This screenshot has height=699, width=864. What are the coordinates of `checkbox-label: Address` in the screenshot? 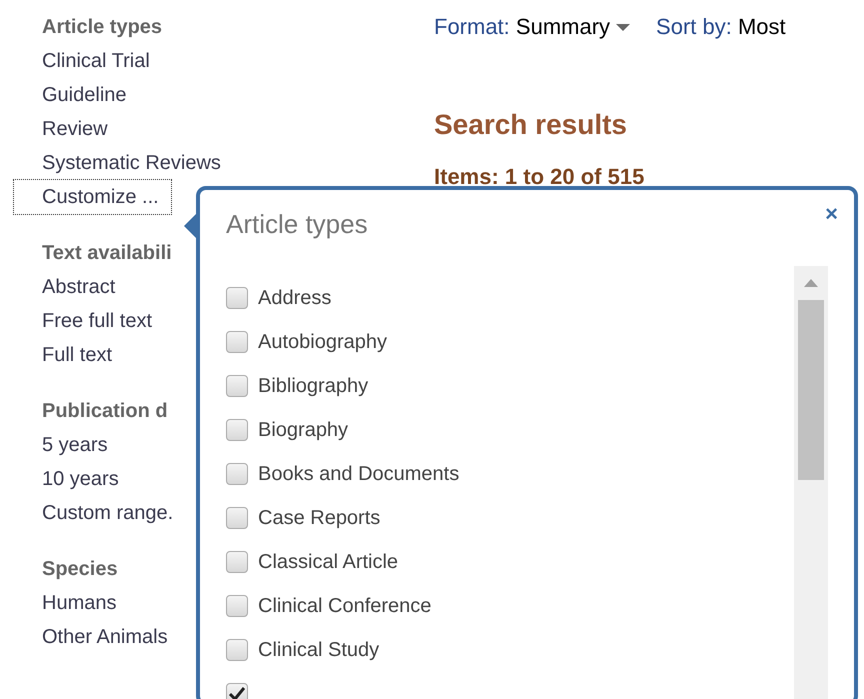 It's located at (295, 298).